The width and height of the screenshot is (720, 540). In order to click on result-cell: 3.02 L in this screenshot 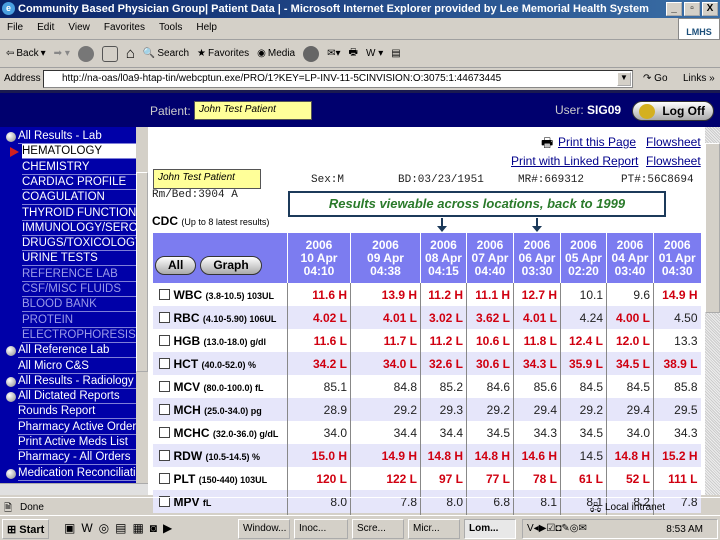, I will do `click(443, 317)`.